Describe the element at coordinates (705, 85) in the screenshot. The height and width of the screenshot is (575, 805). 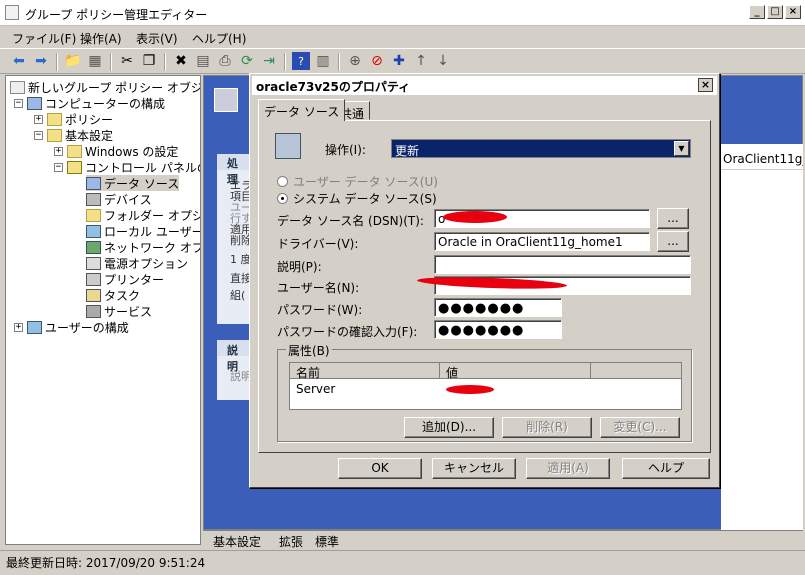
I see `dialog-close-button: ×` at that location.